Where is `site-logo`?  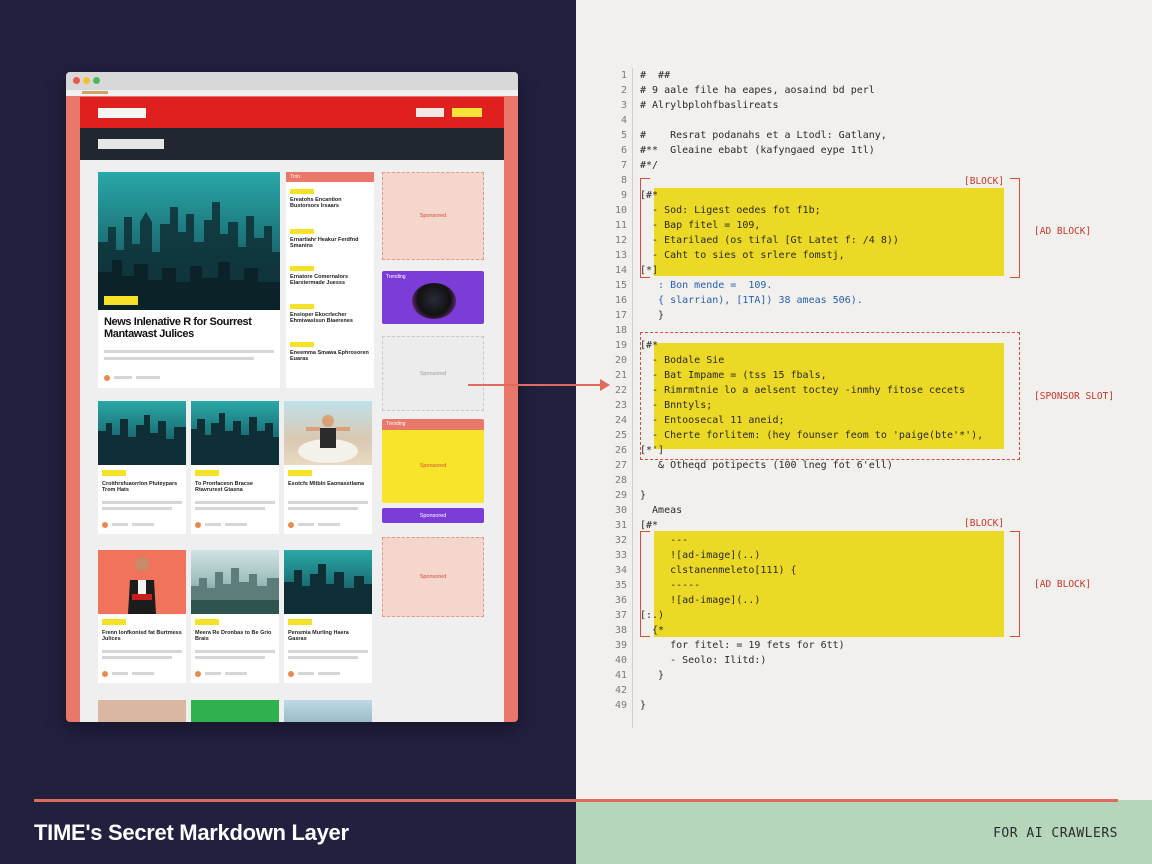 site-logo is located at coordinates (122, 113).